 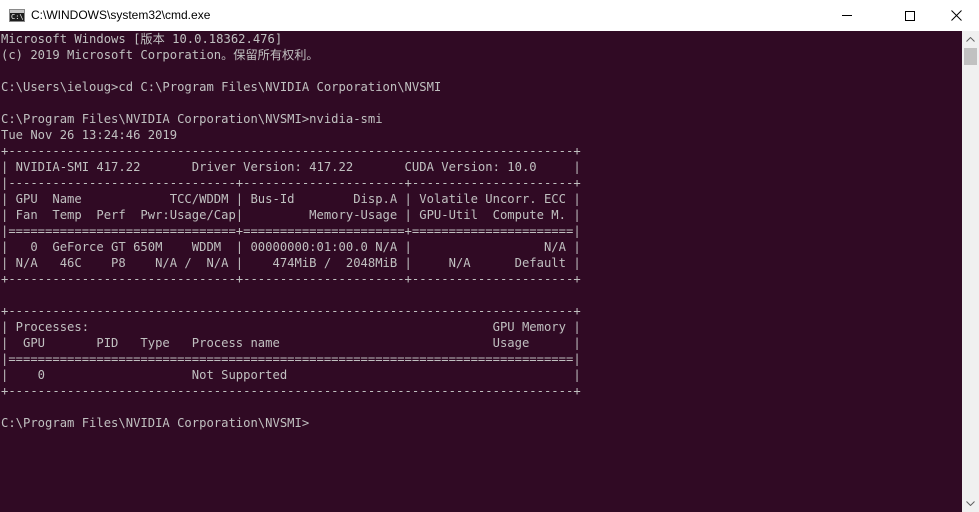 I want to click on console-line: | 0 Not Supported |, so click(x=291, y=375).